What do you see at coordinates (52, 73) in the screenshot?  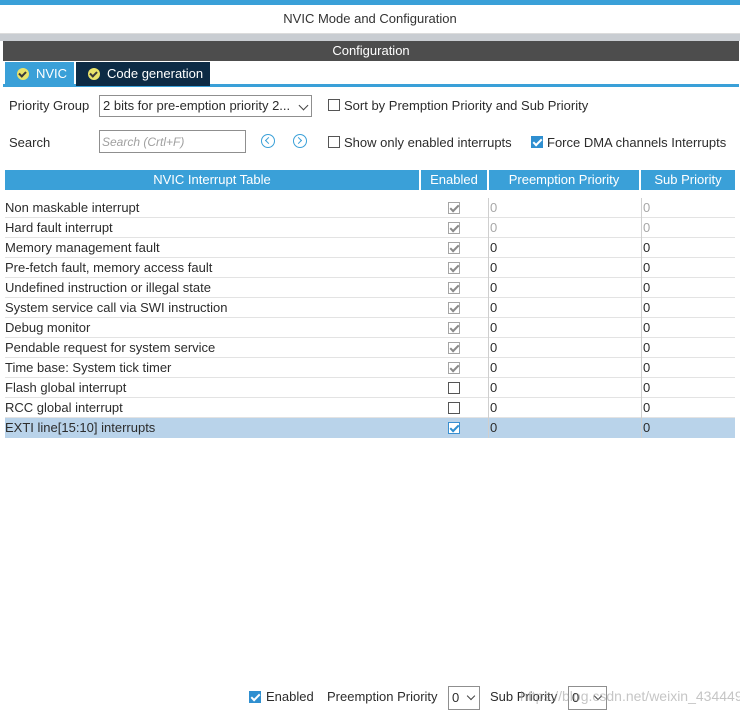 I see `tab-label: NVIC` at bounding box center [52, 73].